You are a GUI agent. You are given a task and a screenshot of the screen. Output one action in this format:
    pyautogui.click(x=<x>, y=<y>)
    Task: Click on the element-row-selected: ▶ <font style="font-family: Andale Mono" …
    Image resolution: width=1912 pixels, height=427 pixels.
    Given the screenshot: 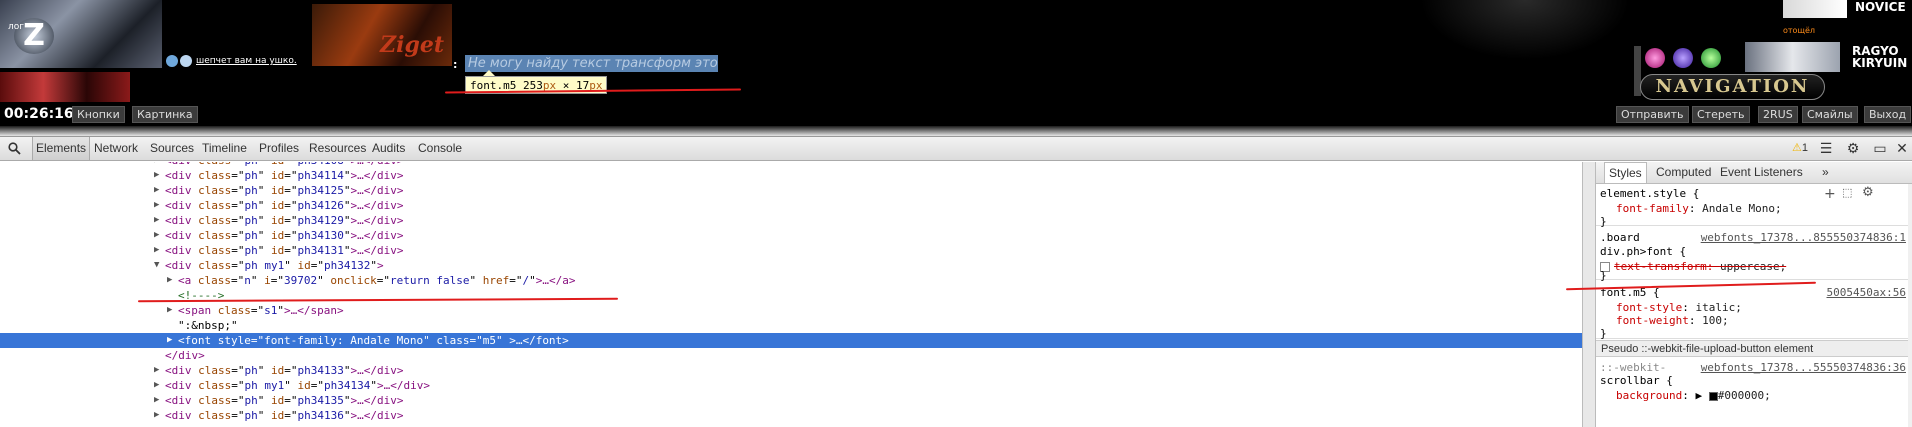 What is the action you would take?
    pyautogui.click(x=791, y=340)
    